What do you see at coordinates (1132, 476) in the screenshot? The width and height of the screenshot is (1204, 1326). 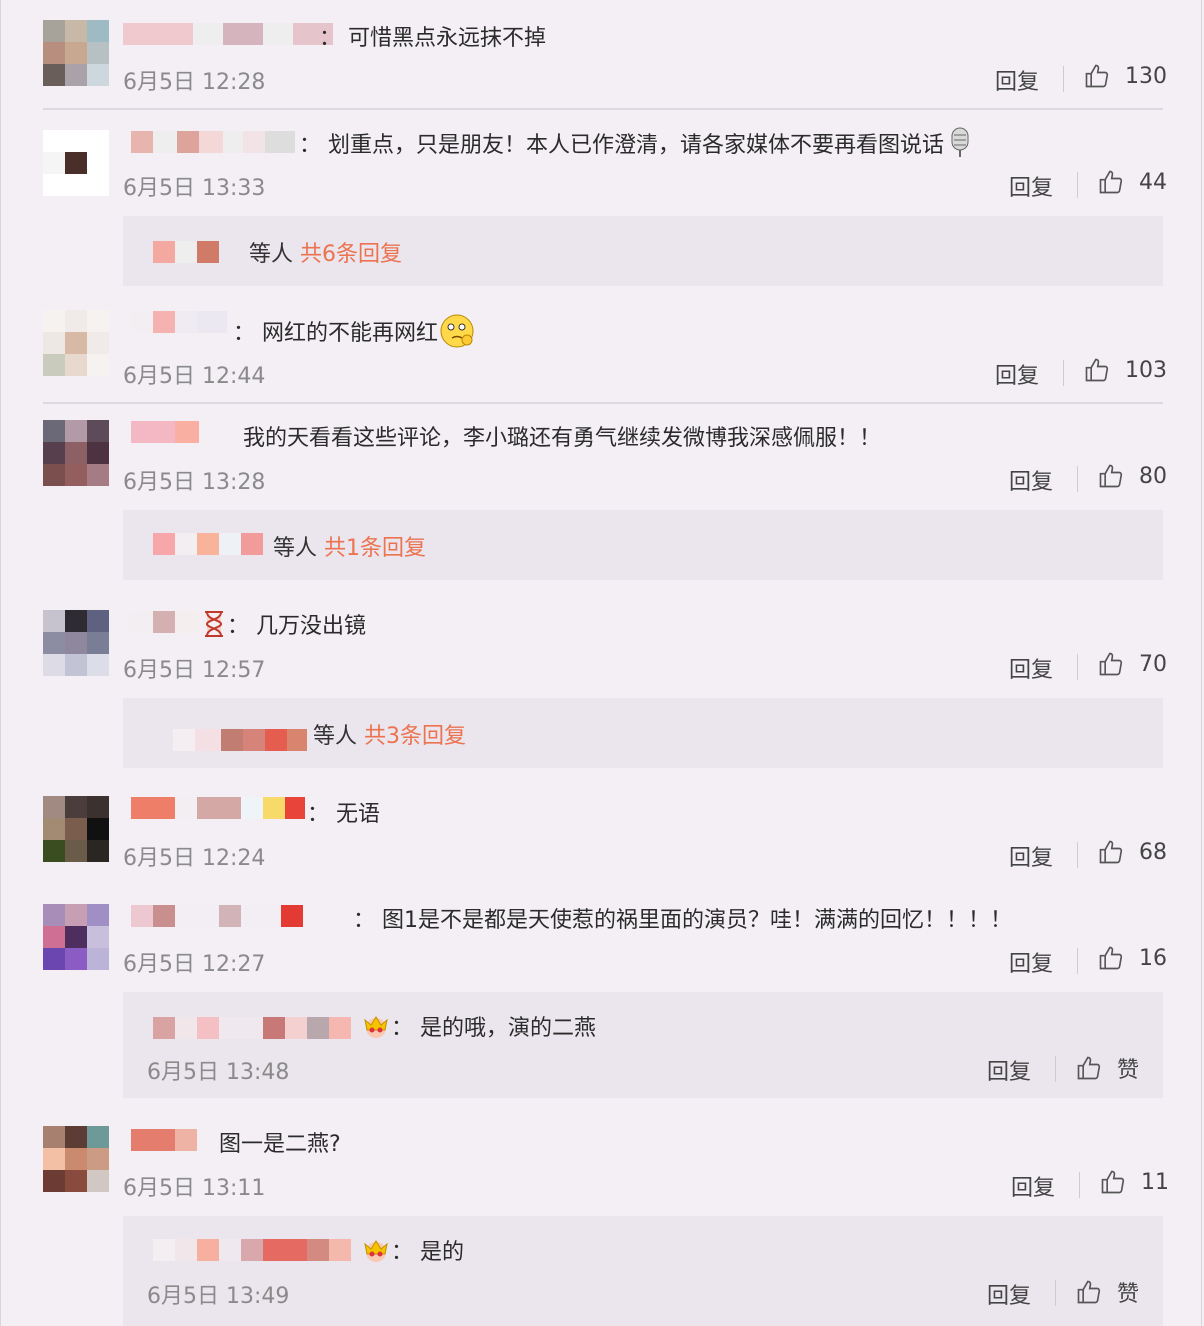 I see `like-button: 80` at bounding box center [1132, 476].